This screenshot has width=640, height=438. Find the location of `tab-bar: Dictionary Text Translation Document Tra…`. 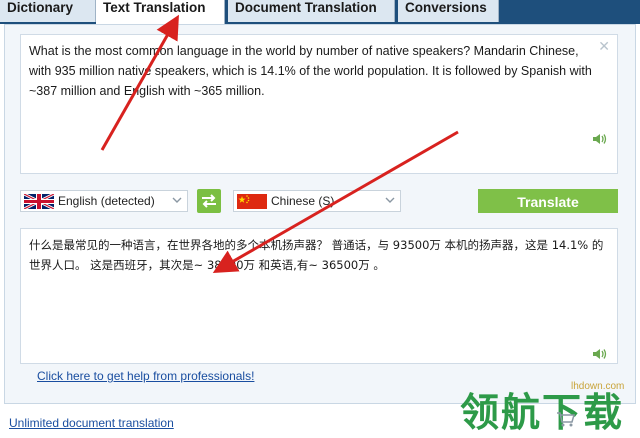

tab-bar: Dictionary Text Translation Document Tra… is located at coordinates (320, 12).